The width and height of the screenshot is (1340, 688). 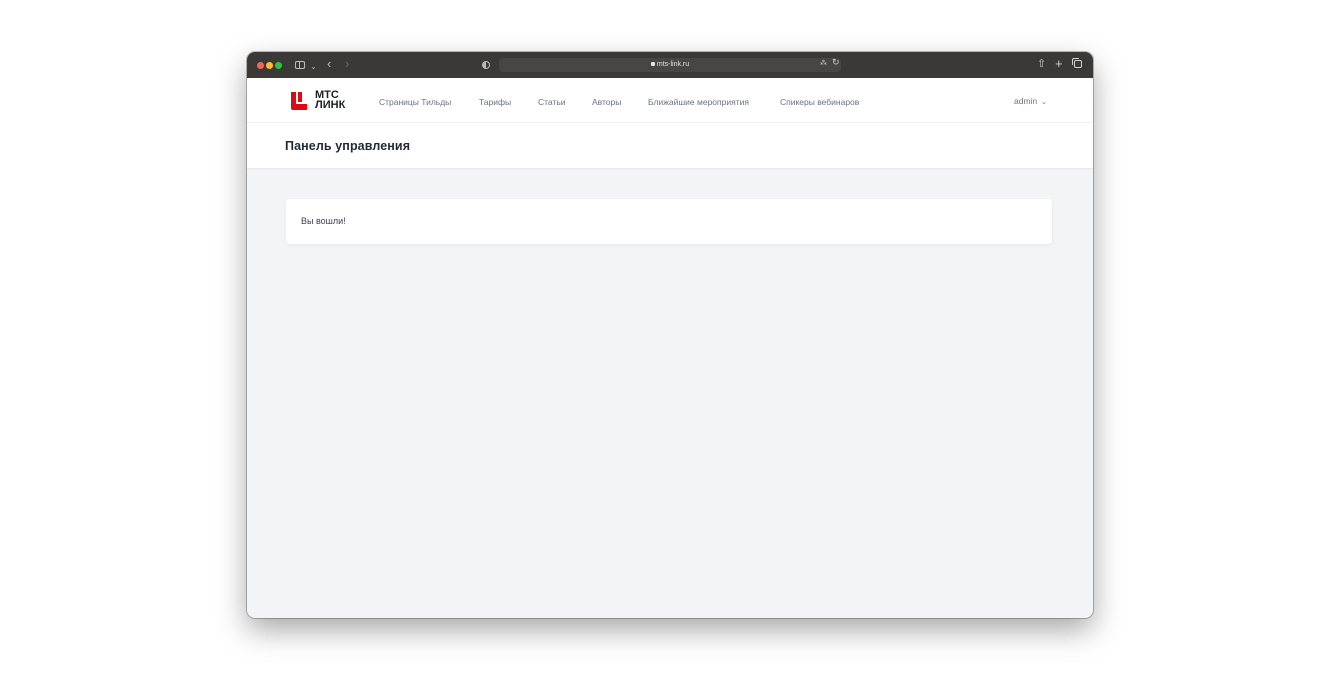 I want to click on tab-overview-icon, so click(x=1077, y=63).